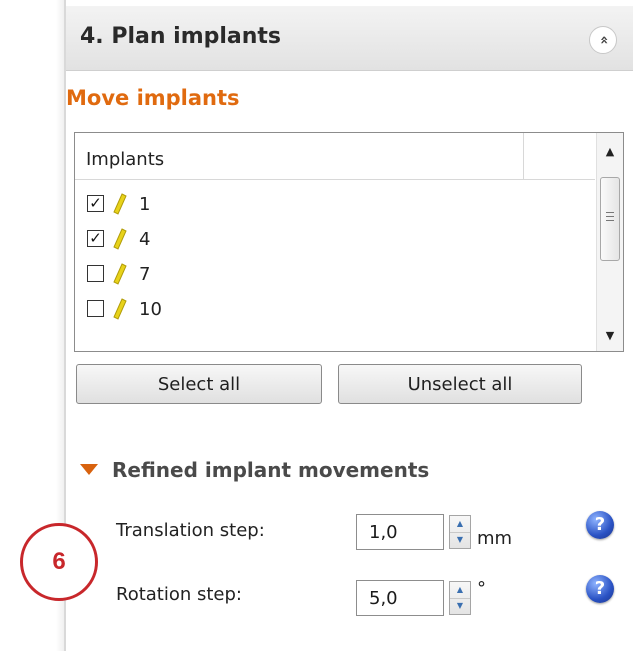  I want to click on translation-spinner: ▲ ▼, so click(460, 532).